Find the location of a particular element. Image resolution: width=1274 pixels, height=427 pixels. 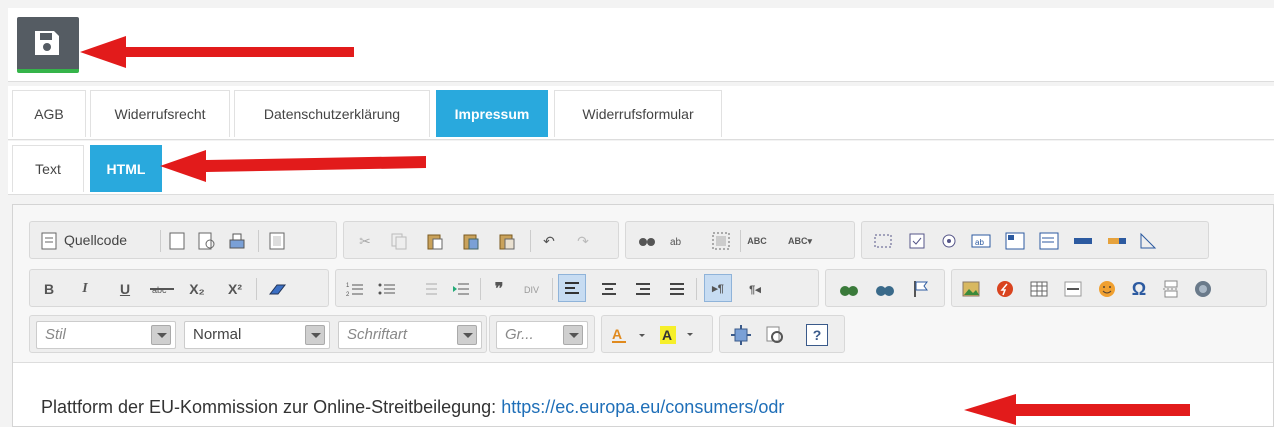

text-direction-rtl-icon: ¶◂ is located at coordinates (755, 289).